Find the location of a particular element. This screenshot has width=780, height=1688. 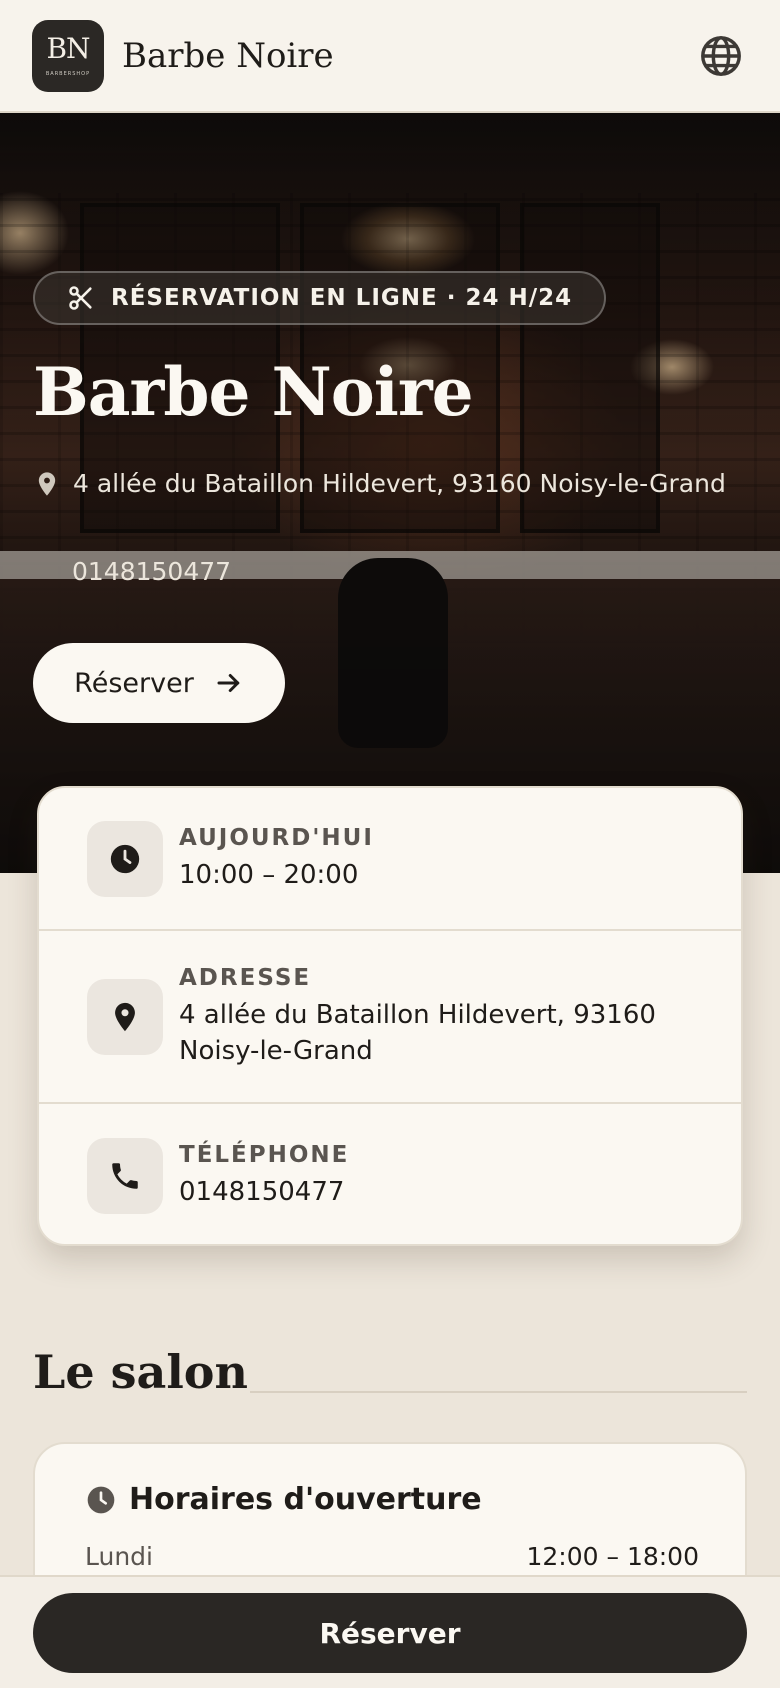

logo-monogram: BN is located at coordinates (68, 48).